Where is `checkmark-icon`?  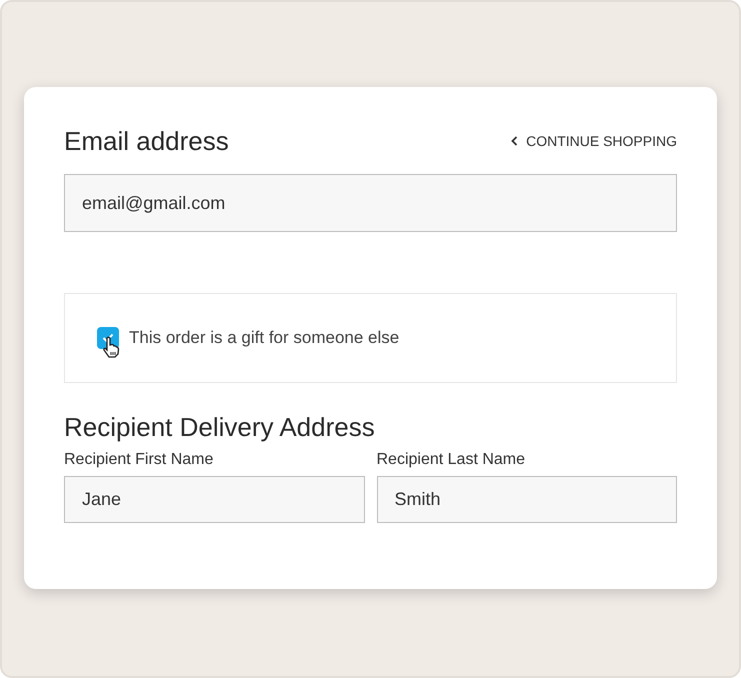 checkmark-icon is located at coordinates (108, 338).